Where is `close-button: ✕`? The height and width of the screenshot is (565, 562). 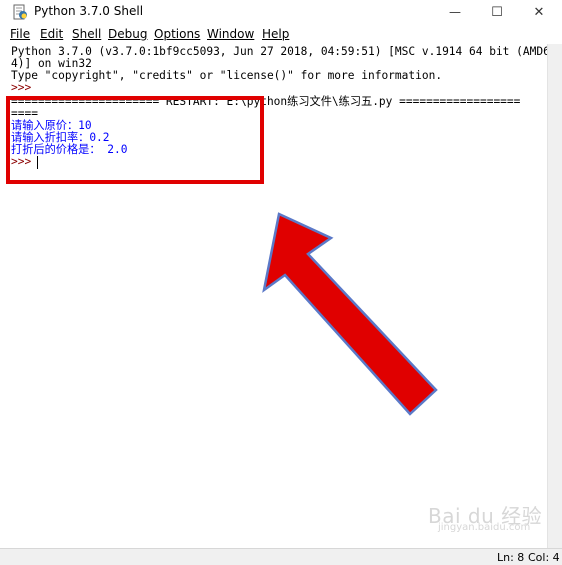 close-button: ✕ is located at coordinates (539, 12).